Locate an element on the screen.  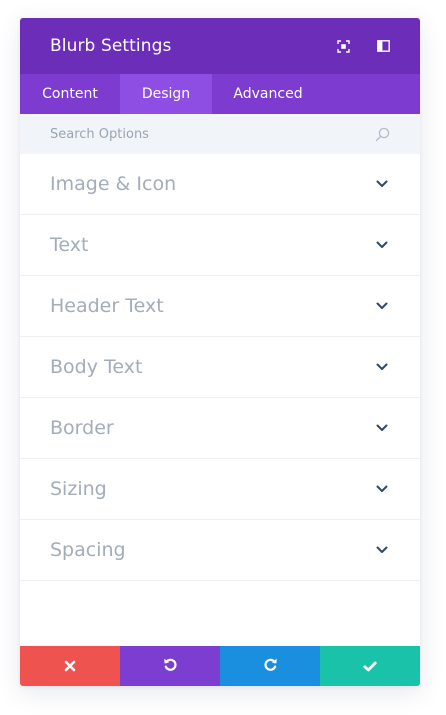
undo-button is located at coordinates (170, 666).